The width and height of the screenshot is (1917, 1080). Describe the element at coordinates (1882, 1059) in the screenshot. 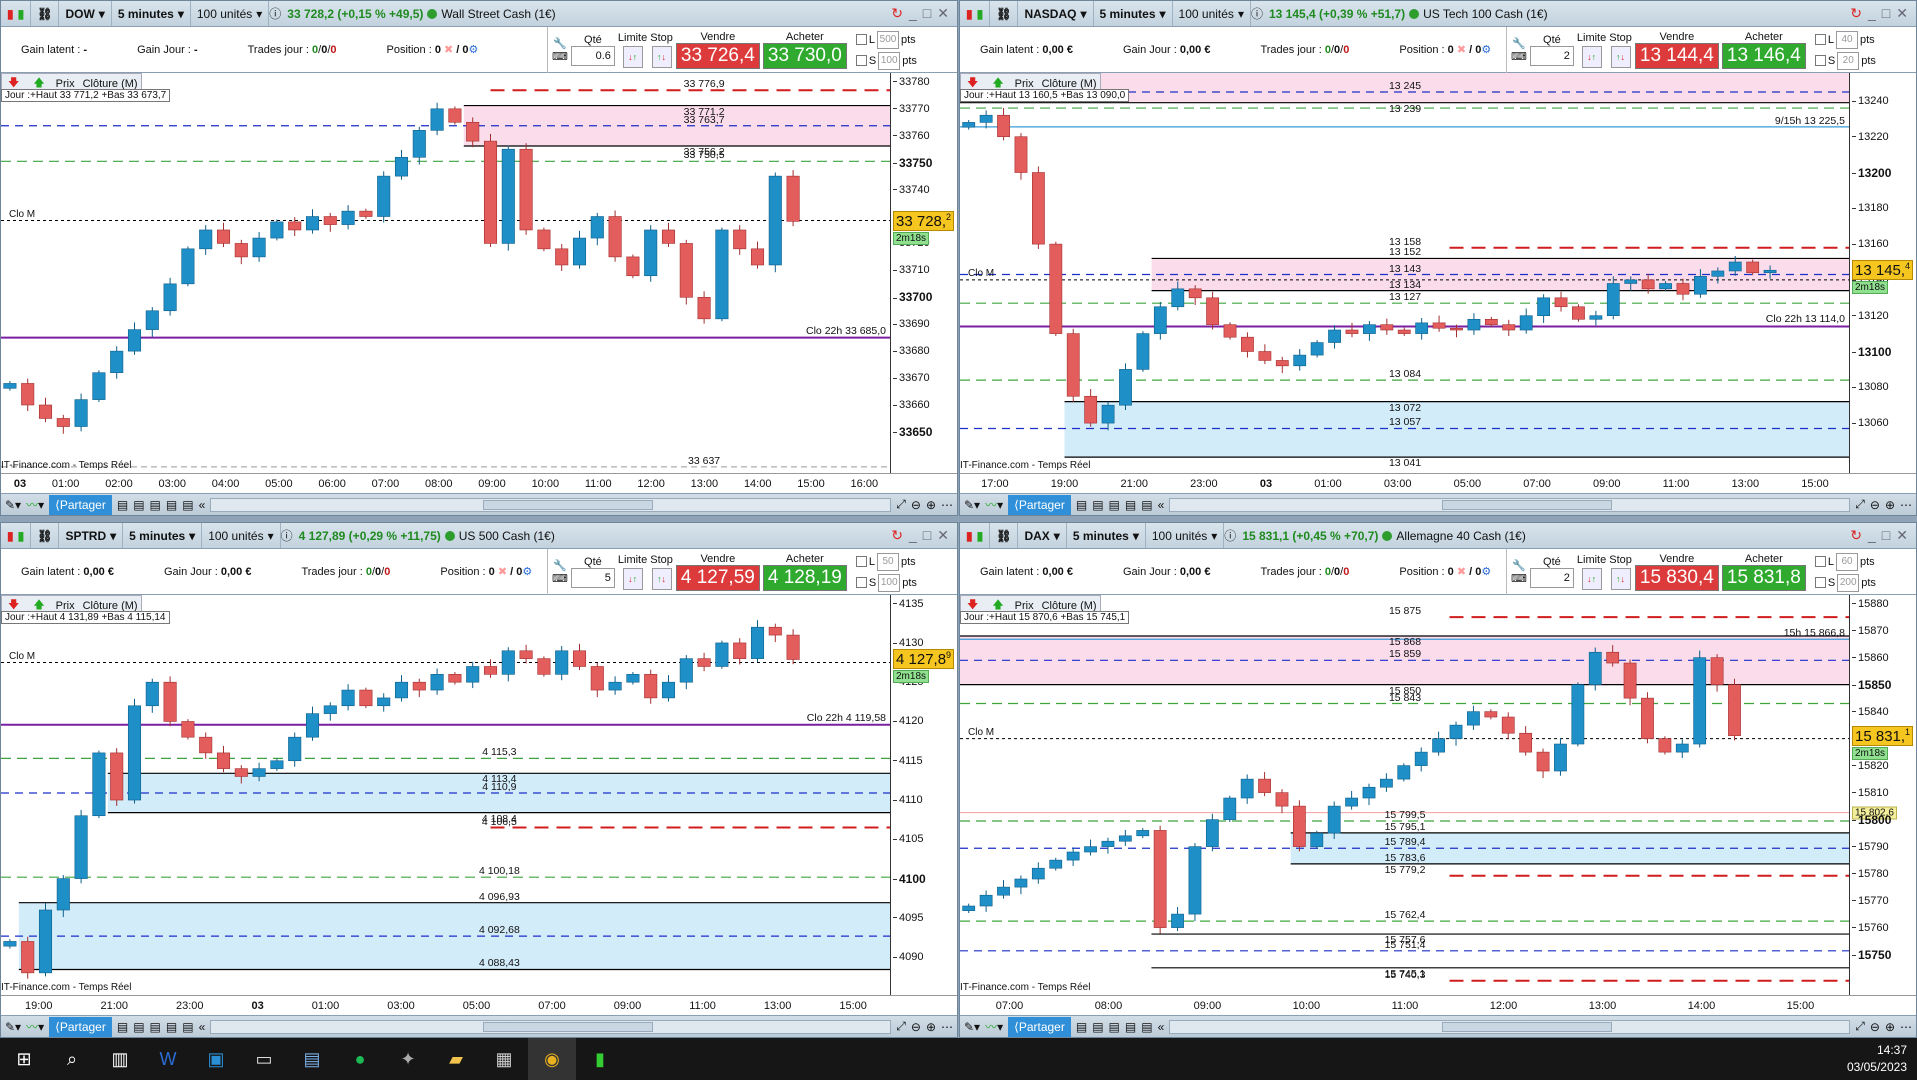

I see `clock: 14:37 03/05/2023` at that location.